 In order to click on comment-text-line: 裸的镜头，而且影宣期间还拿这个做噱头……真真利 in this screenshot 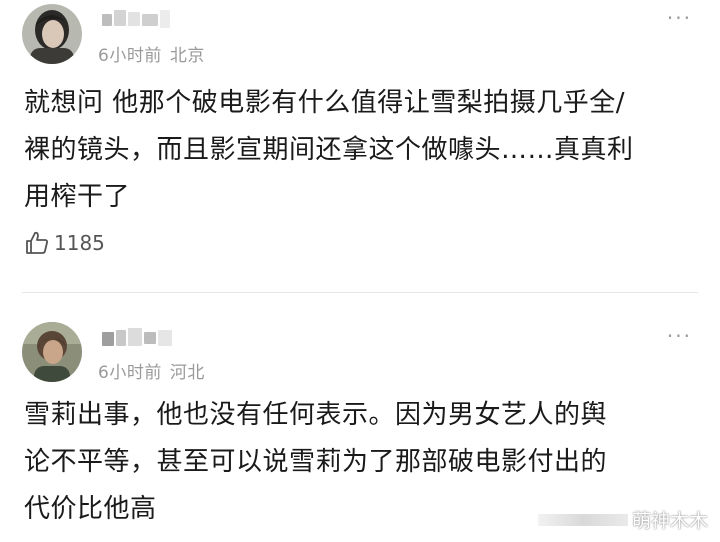, I will do `click(329, 150)`.